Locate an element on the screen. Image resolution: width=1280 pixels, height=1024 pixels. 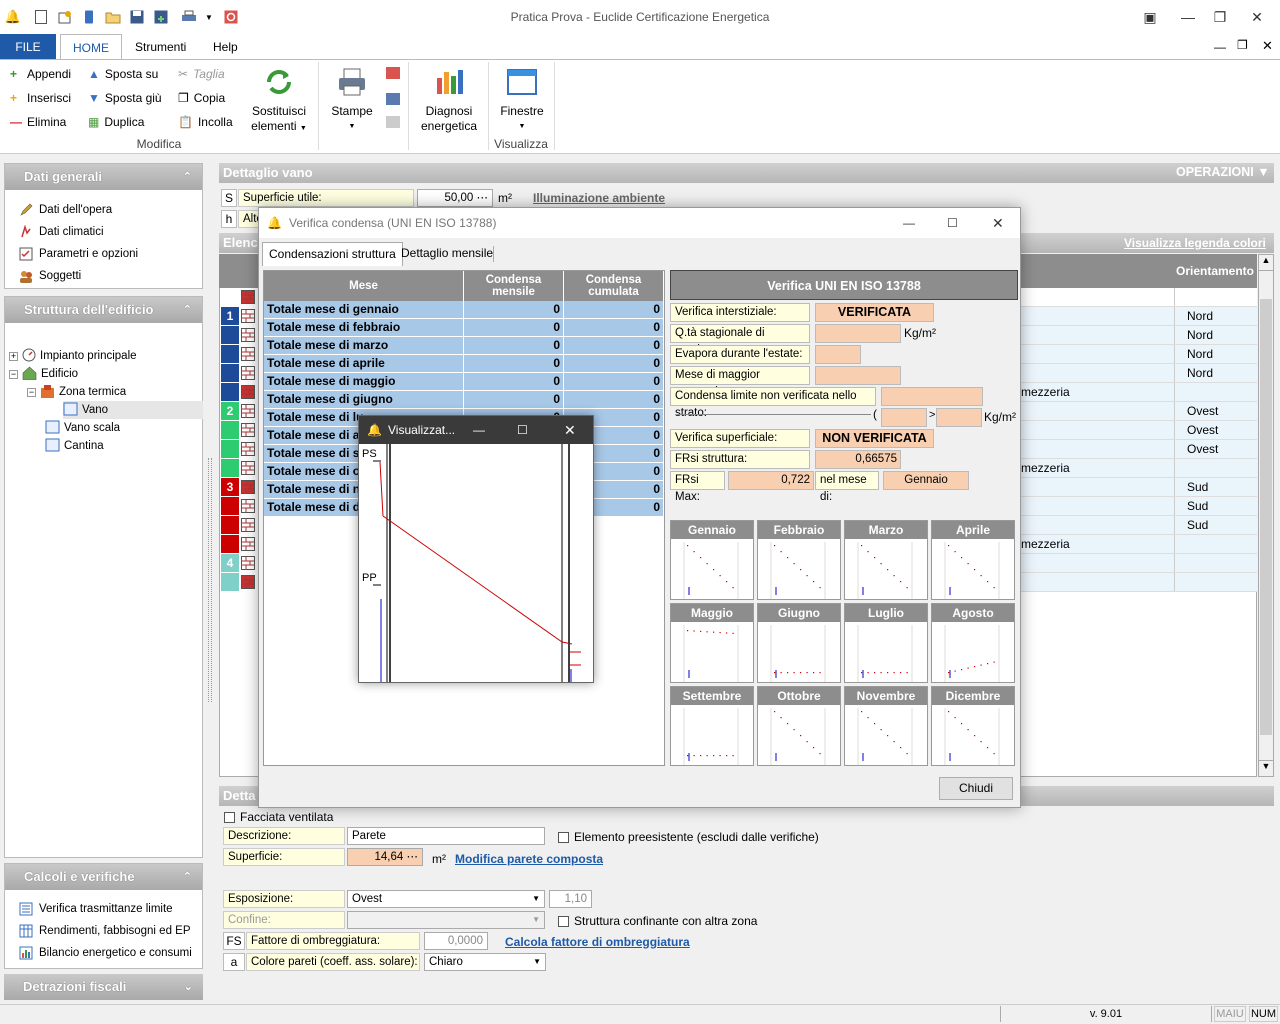
replace-elements-button: Sostituisci elementi ▼ is located at coordinates (279, 101).